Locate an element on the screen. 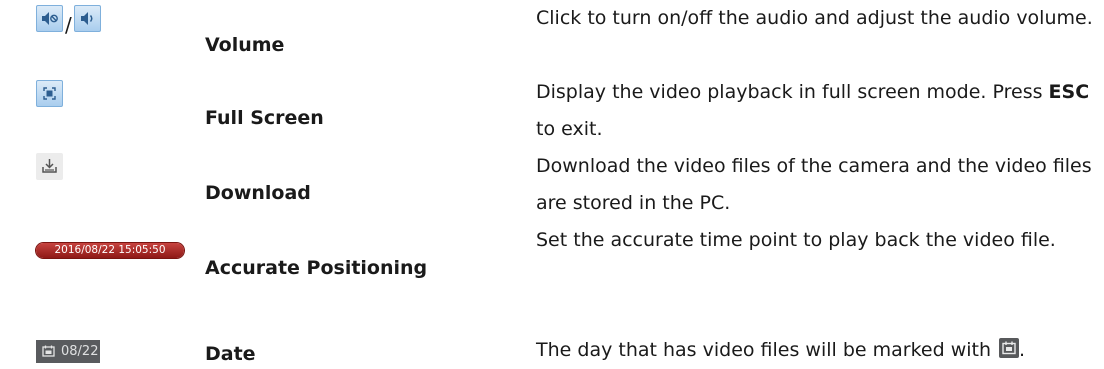 This screenshot has width=1104, height=369. feature-name: Volume is located at coordinates (245, 45).